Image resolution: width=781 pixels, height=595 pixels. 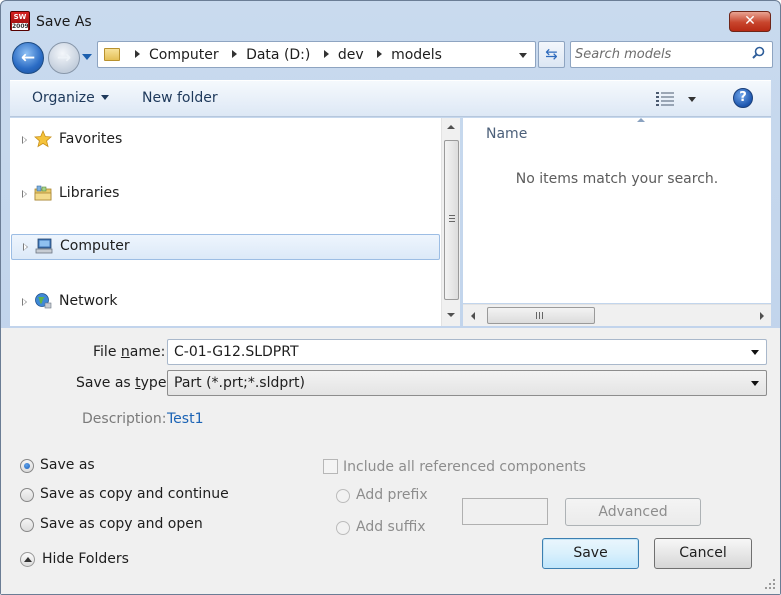 I want to click on folder-icon, so click(x=112, y=54).